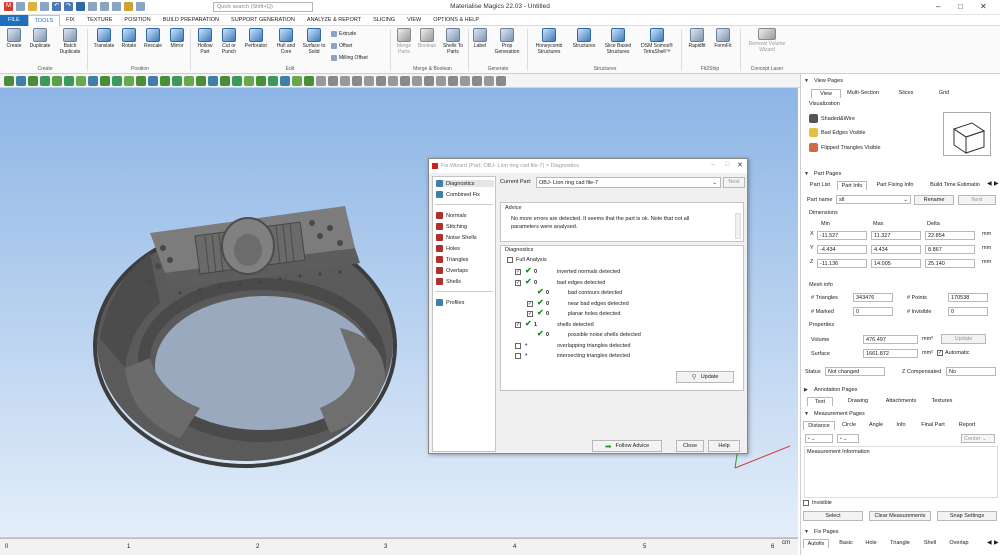 The image size is (1000, 556). What do you see at coordinates (584, 38) in the screenshot?
I see `structures-button: Structures` at bounding box center [584, 38].